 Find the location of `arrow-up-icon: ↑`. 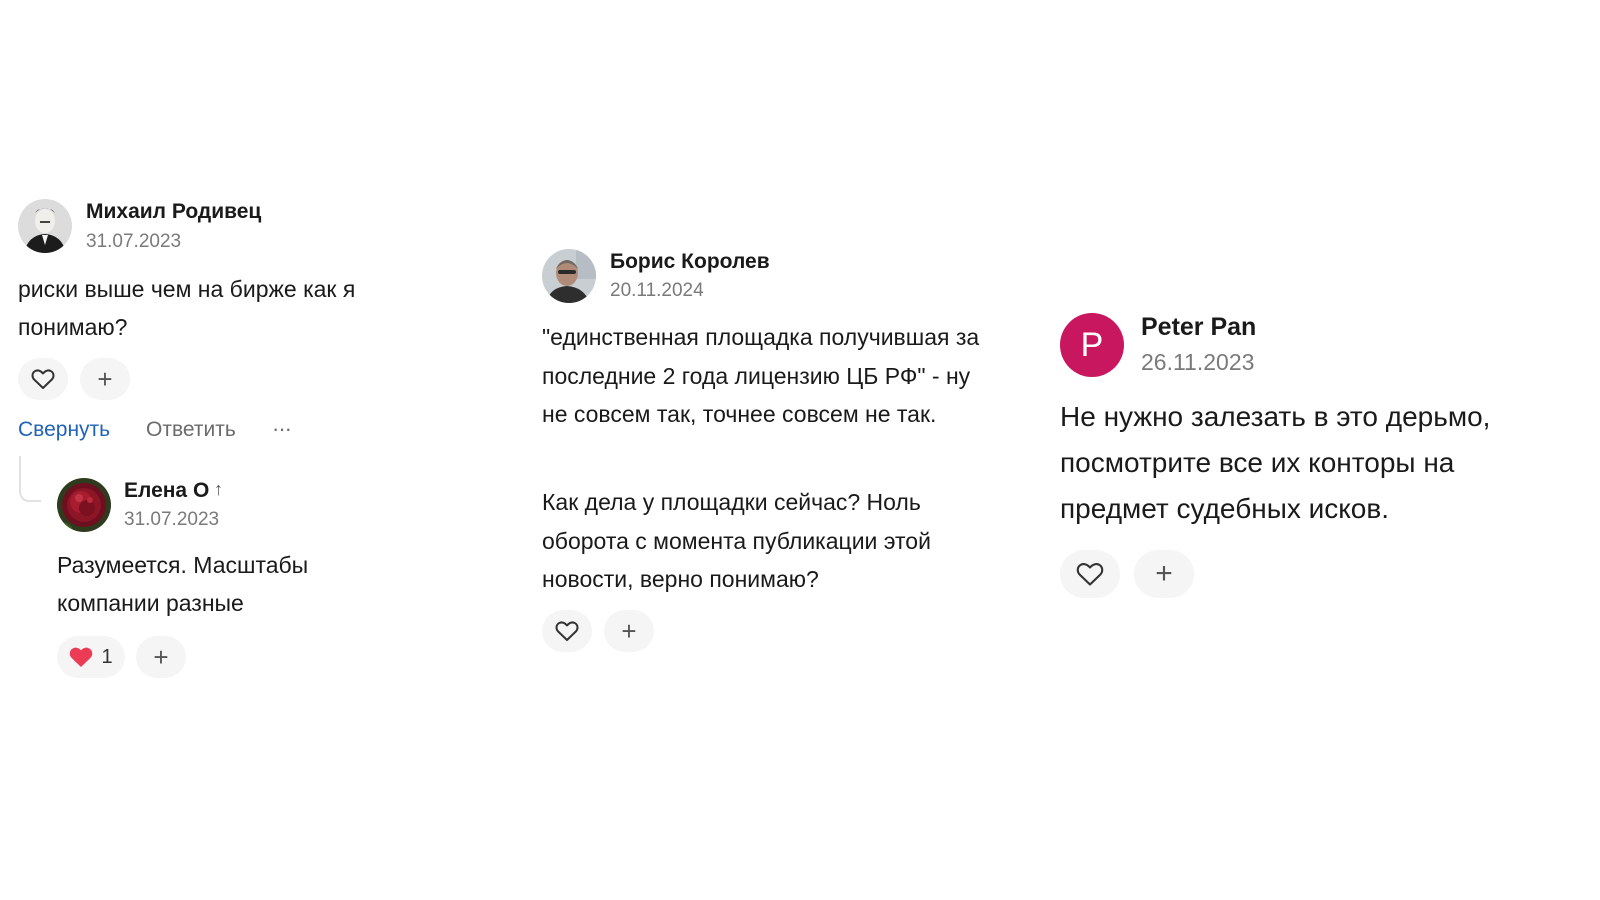

arrow-up-icon: ↑ is located at coordinates (218, 489).